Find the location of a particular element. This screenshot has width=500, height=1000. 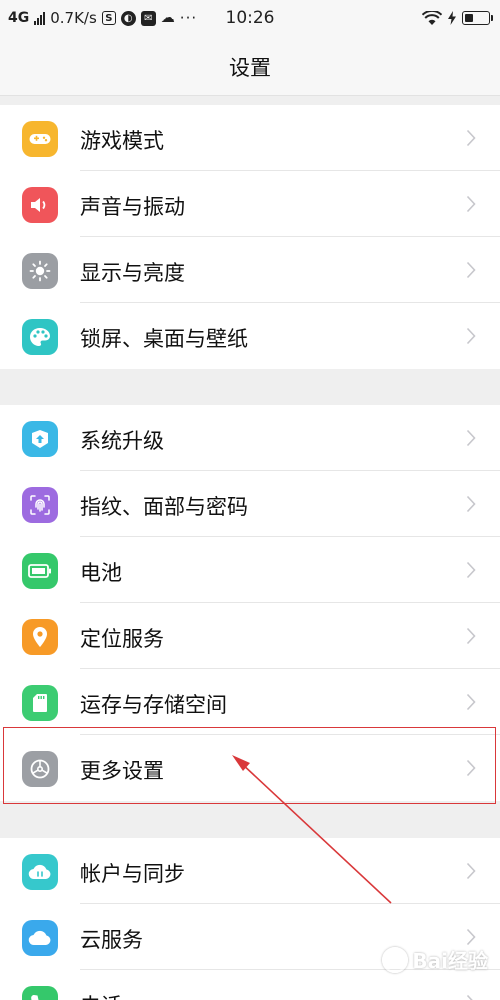

setting-item-label: 声音与振动 is located at coordinates (132, 207).